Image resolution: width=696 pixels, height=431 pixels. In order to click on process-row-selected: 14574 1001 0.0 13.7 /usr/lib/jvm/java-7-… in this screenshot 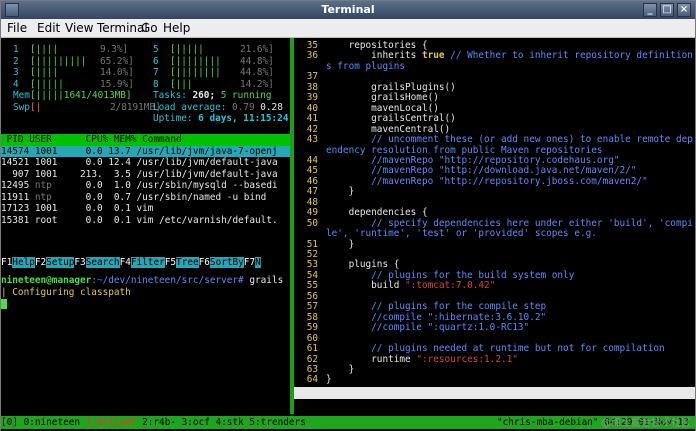, I will do `click(145, 151)`.